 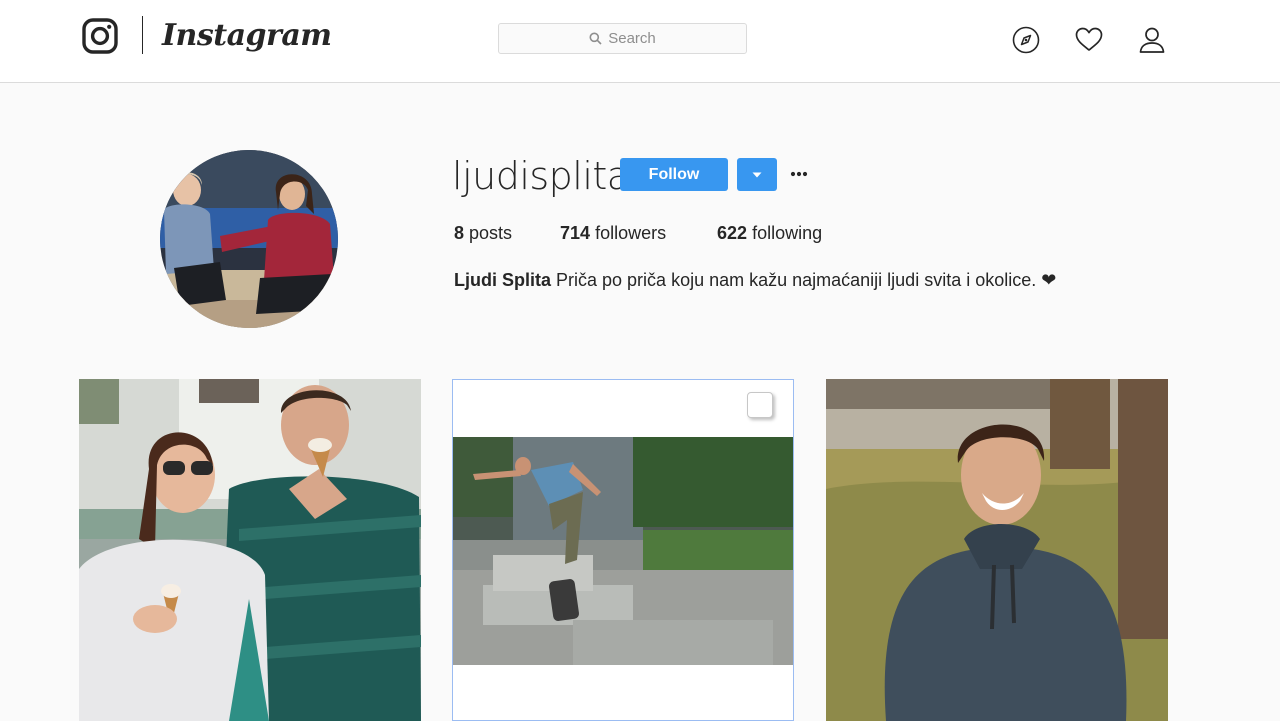 I want to click on post-photo-couple-ice-cream, so click(x=250, y=550).